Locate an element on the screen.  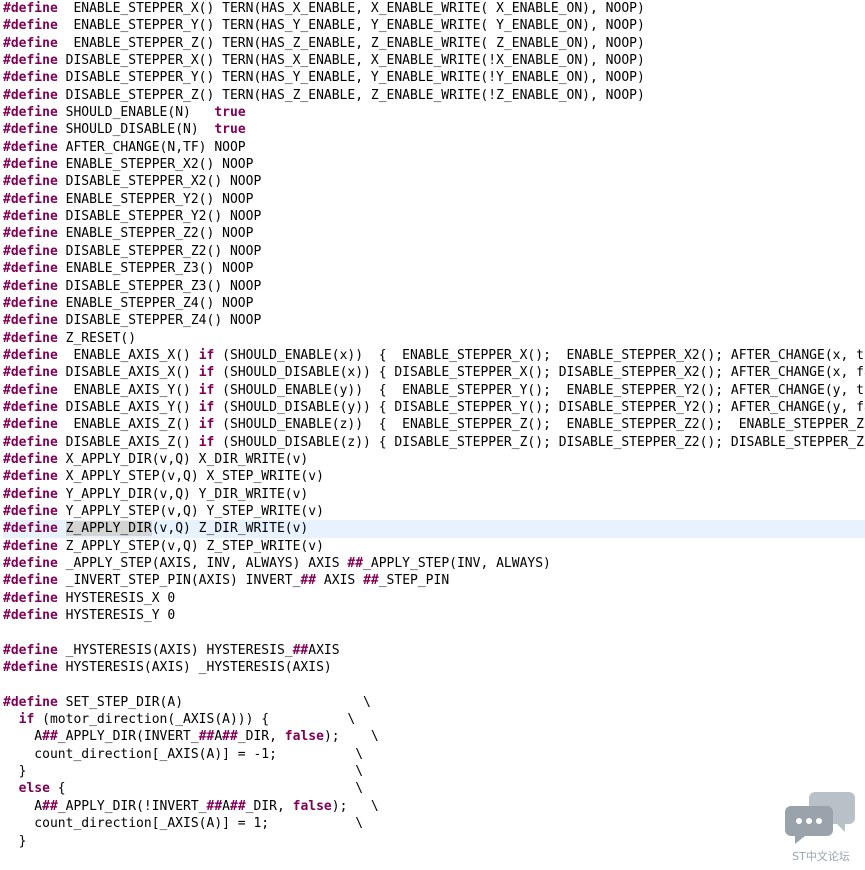
code-text: X_APPLY_STEP(v,Q) X_STEP_WRITE(v) is located at coordinates (190, 477).